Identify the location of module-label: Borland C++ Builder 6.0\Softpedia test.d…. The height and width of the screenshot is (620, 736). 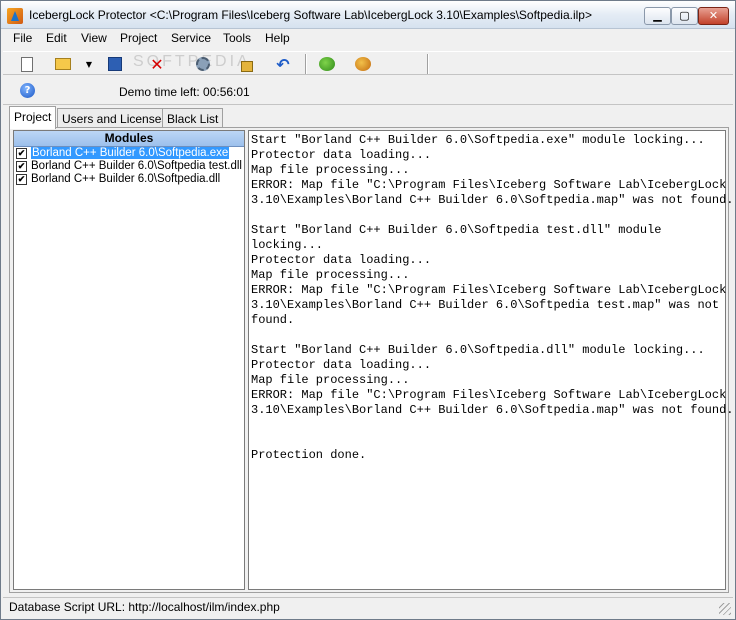
(136, 166).